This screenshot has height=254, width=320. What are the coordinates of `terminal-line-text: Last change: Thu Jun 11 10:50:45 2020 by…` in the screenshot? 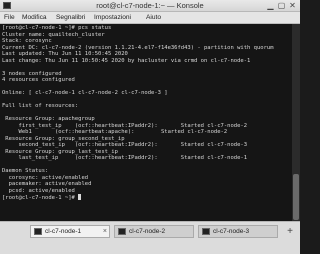 It's located at (126, 60).